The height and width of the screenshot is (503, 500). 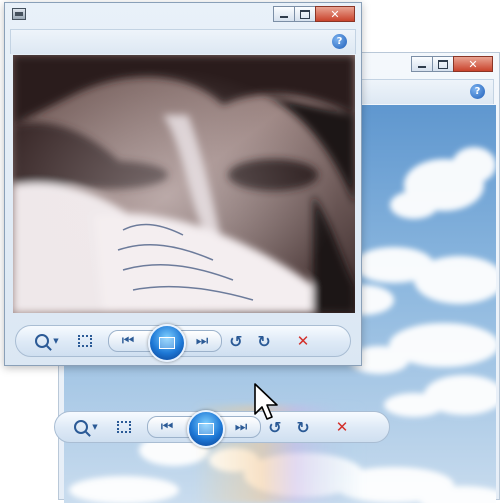 I want to click on command-bar: ?, so click(x=183, y=41).